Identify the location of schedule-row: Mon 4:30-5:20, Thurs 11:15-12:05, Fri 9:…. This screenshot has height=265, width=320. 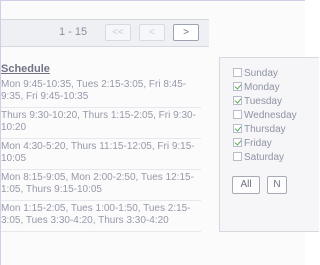
(101, 154).